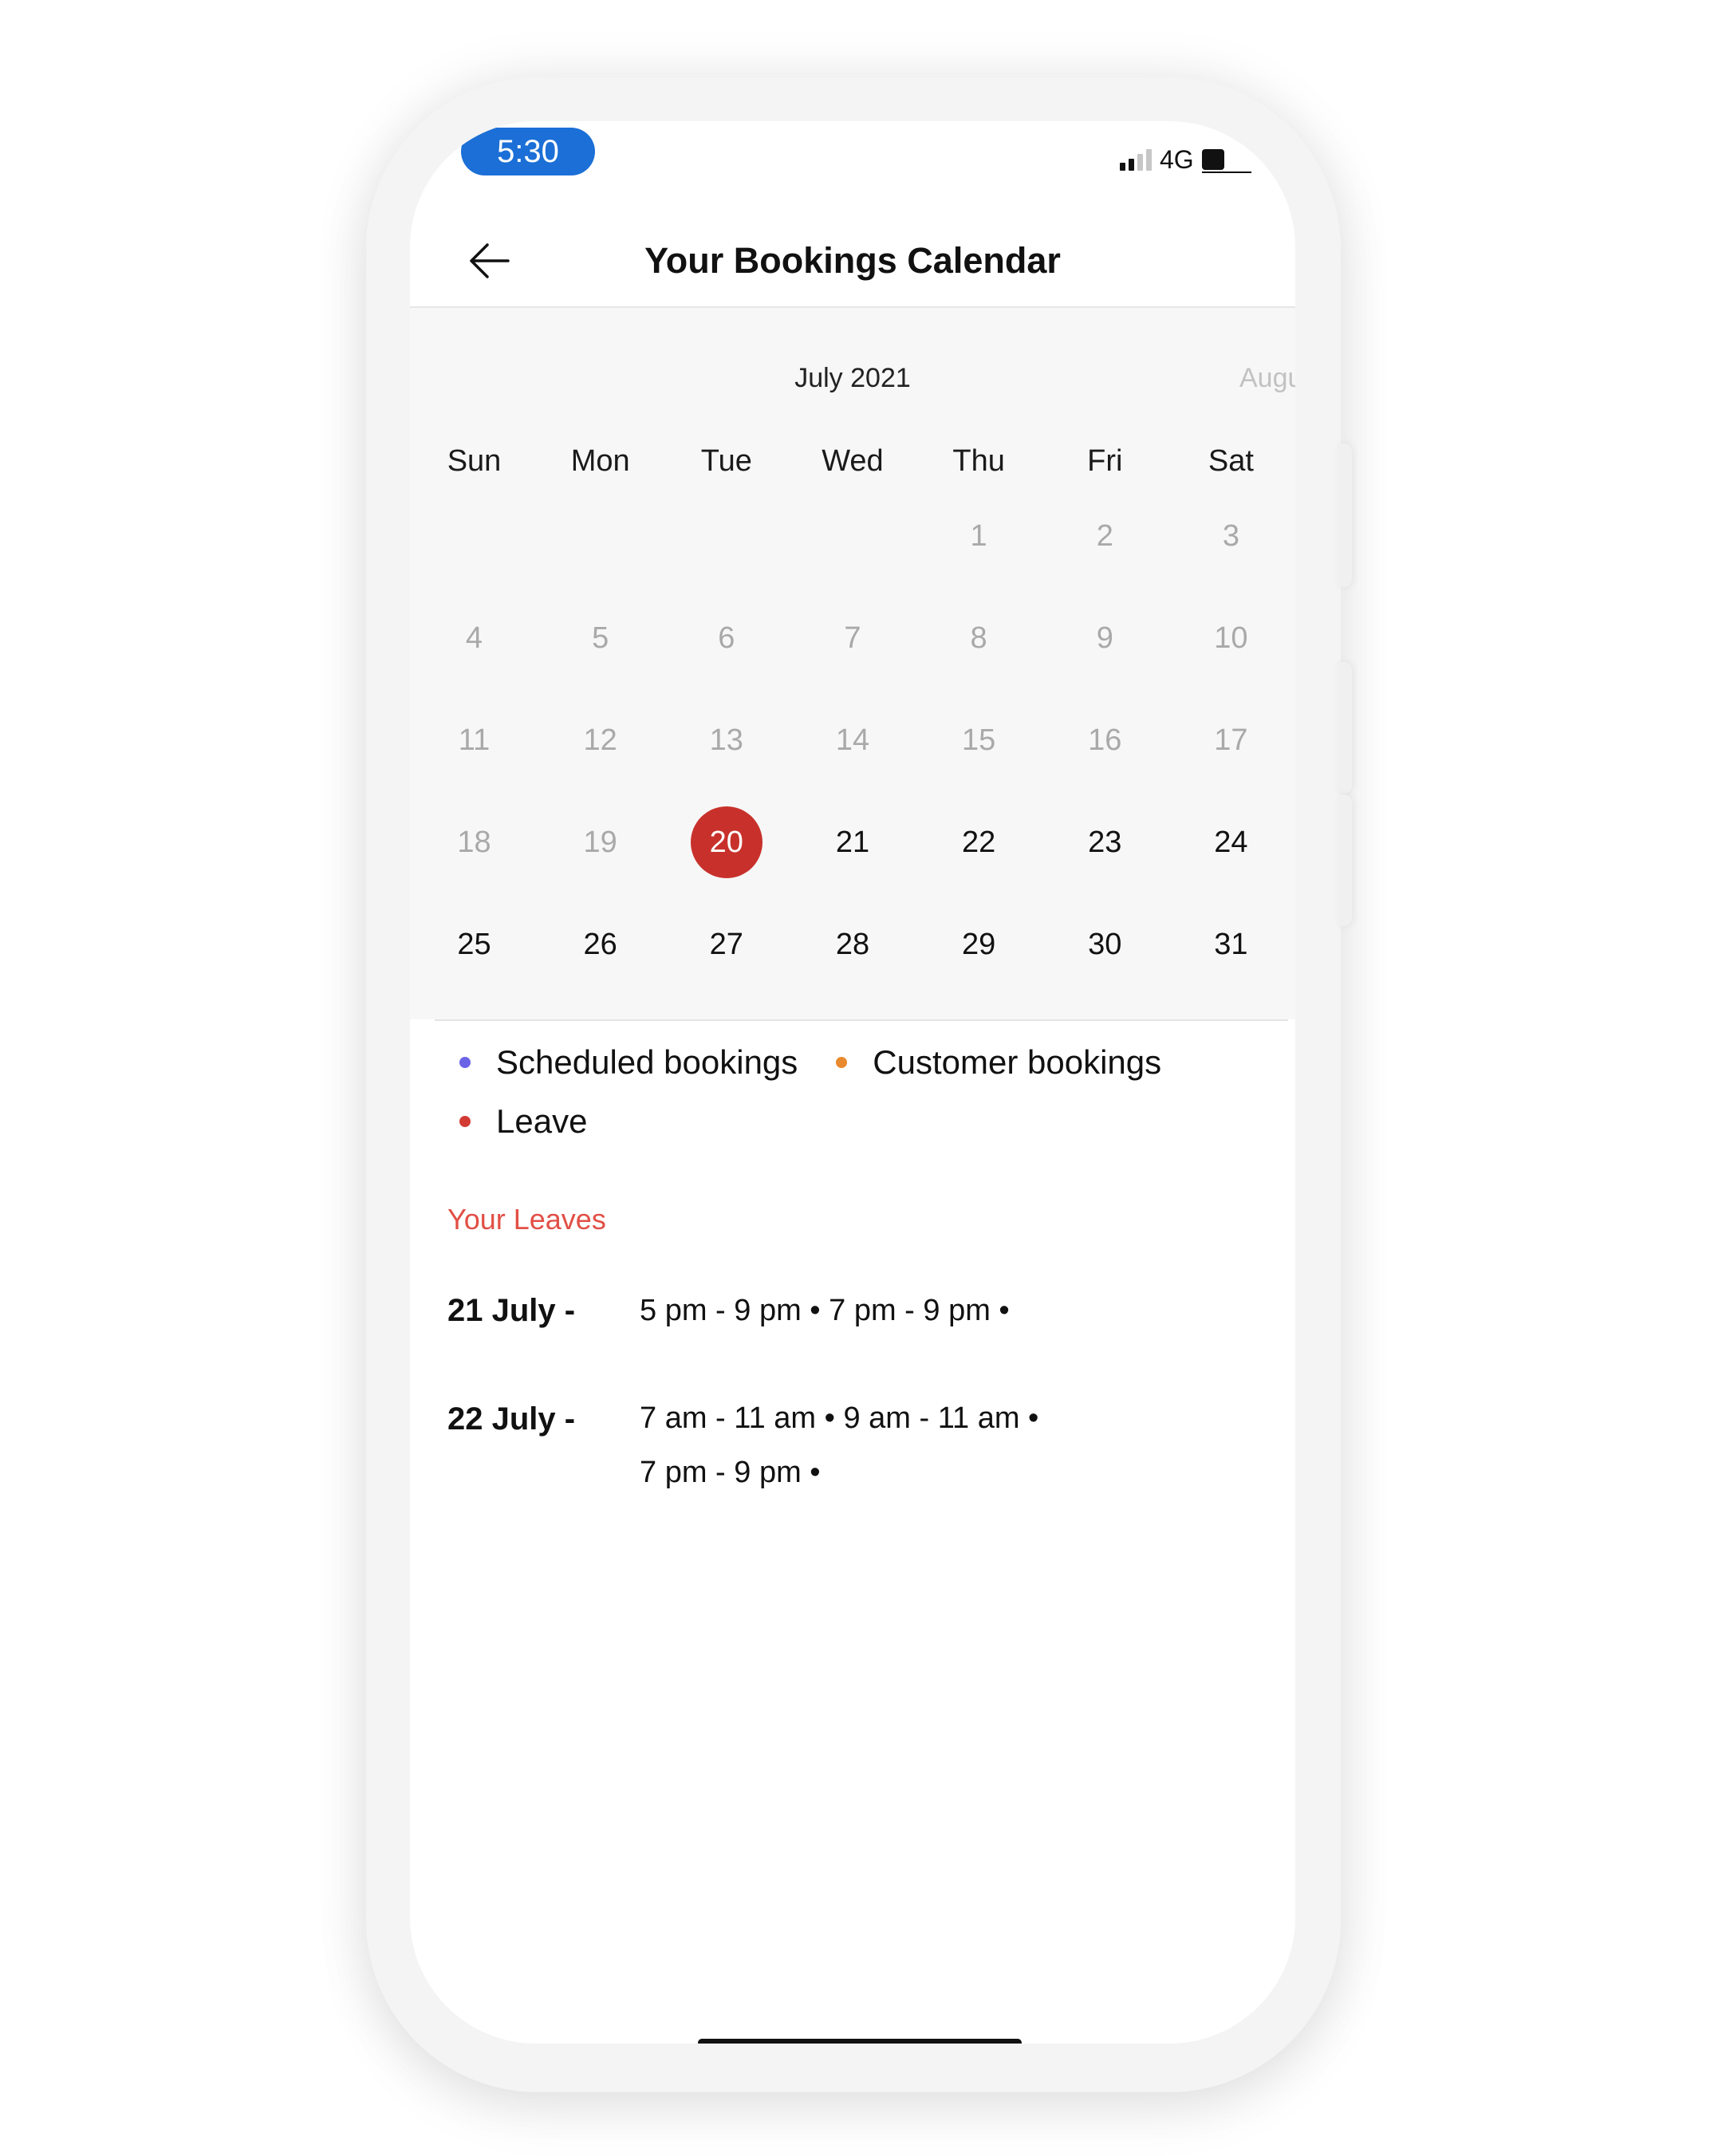  I want to click on weekday-sun: Sun, so click(474, 461).